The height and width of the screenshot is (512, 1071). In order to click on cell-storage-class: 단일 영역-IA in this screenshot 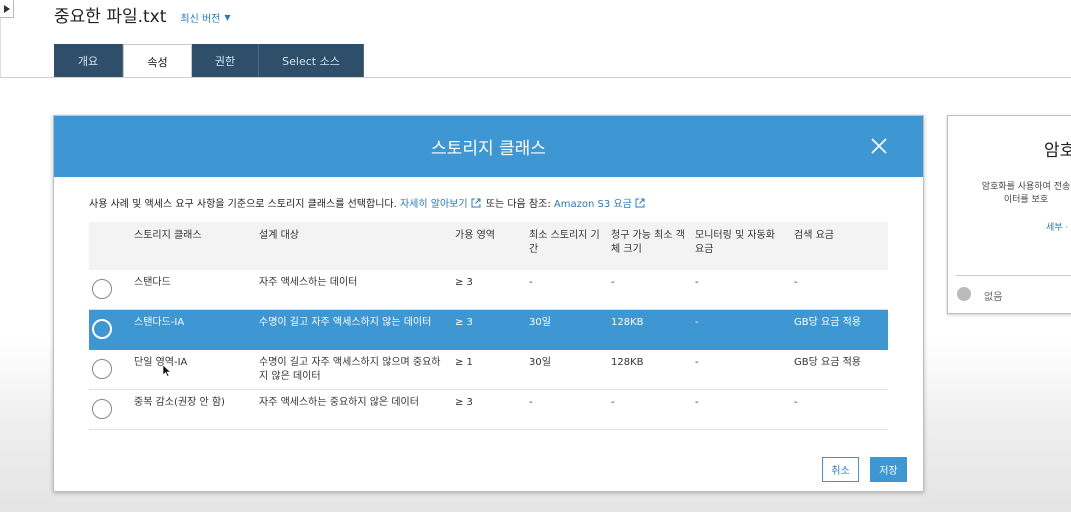, I will do `click(161, 362)`.